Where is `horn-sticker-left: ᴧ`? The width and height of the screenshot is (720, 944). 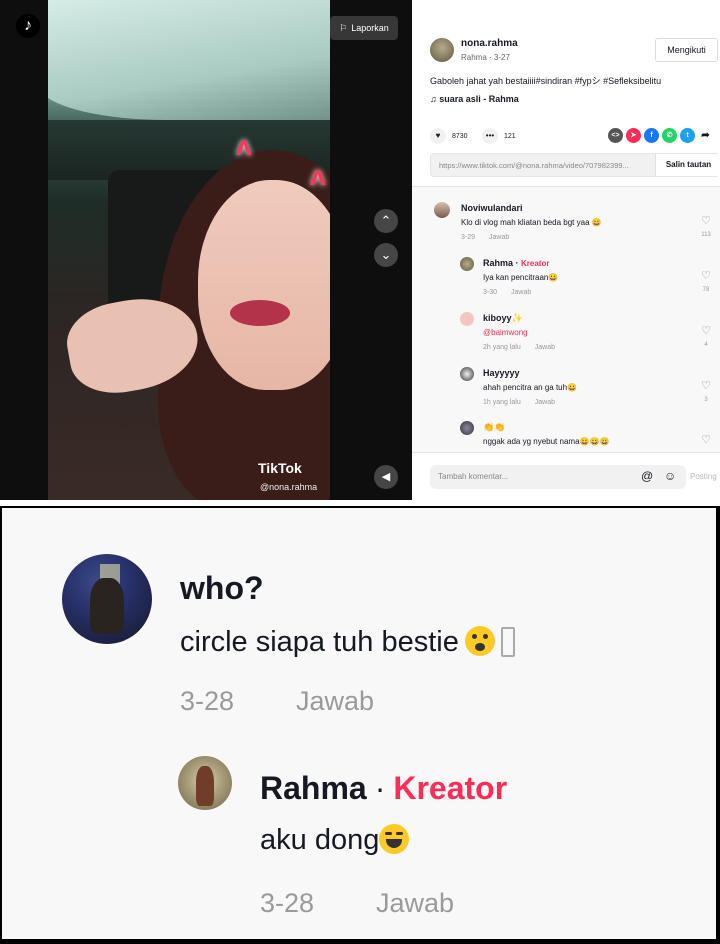 horn-sticker-left: ᴧ is located at coordinates (244, 145).